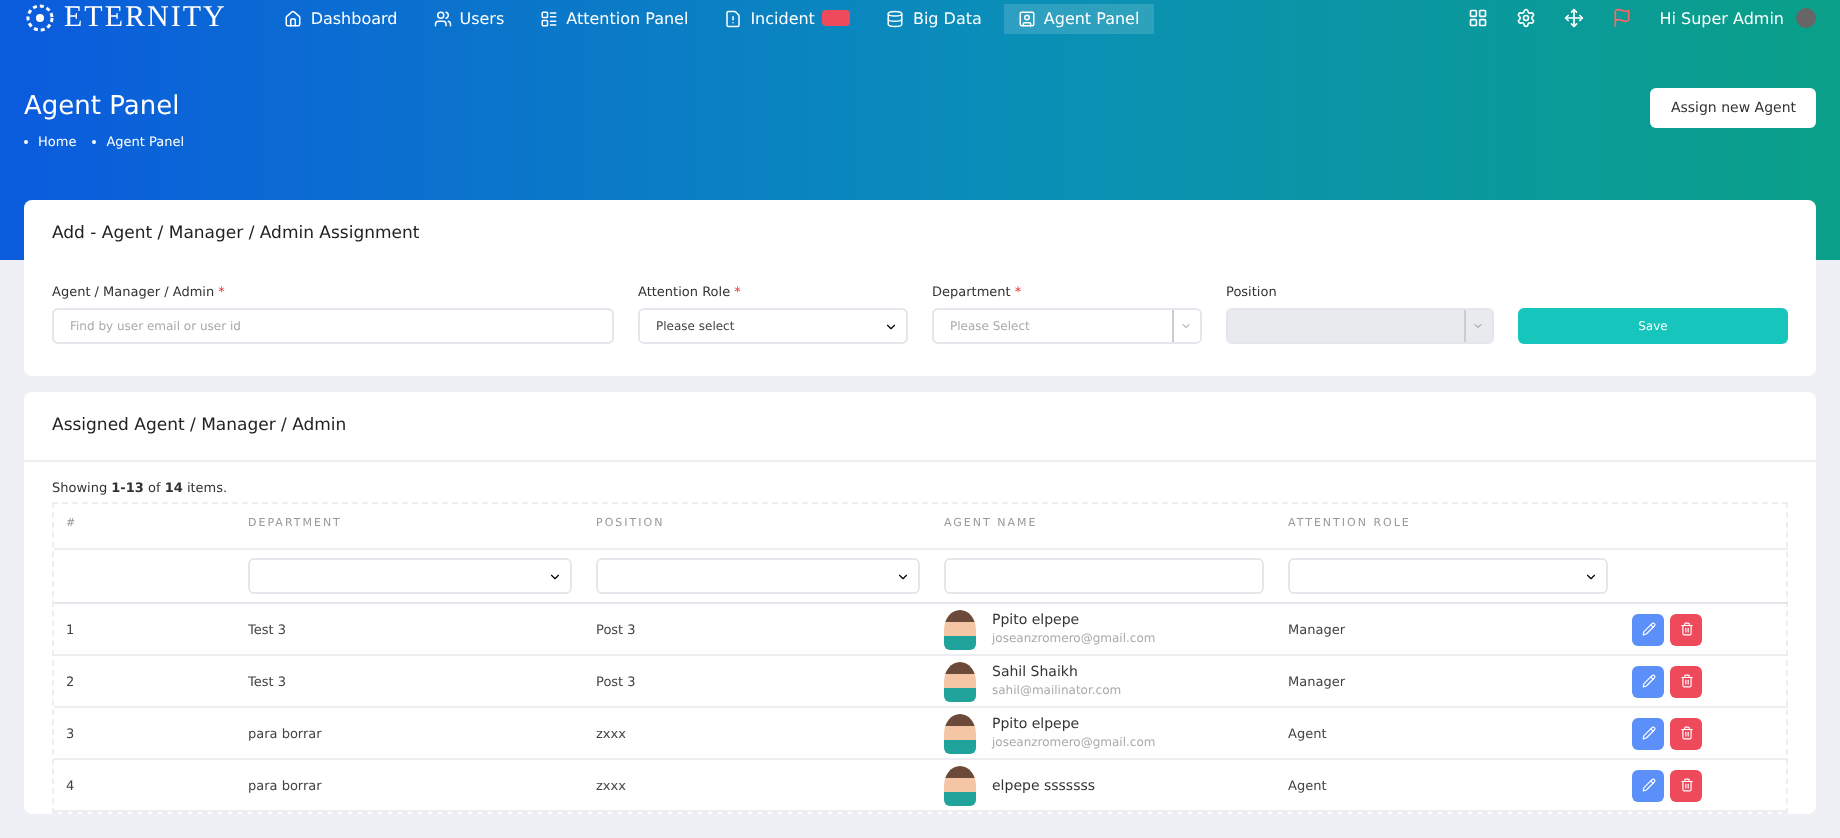  Describe the element at coordinates (895, 18) in the screenshot. I see `database-icon` at that location.